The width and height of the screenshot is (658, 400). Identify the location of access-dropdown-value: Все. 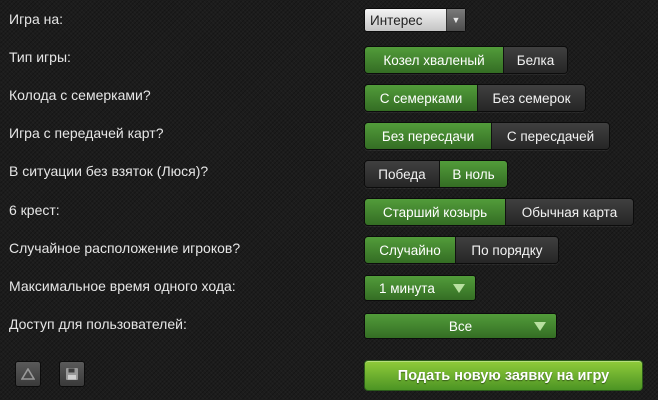
(460, 326).